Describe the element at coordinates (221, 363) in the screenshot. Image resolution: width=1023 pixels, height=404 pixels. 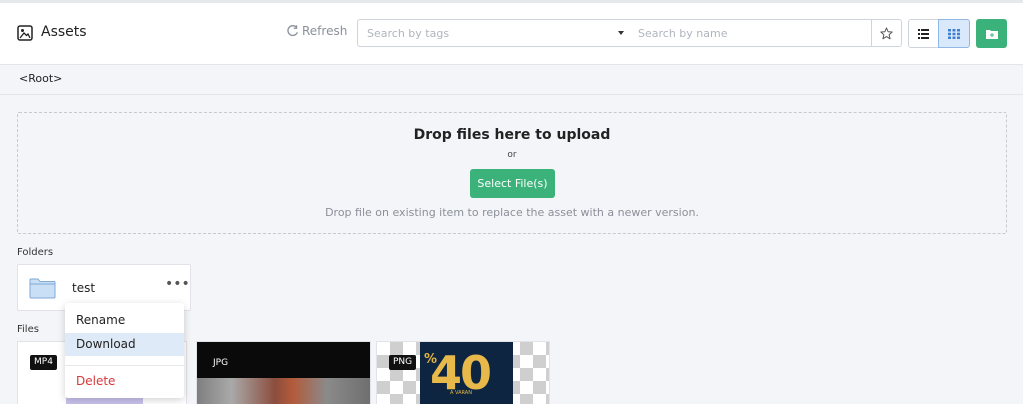
I see `file-type-badge: JPG` at that location.